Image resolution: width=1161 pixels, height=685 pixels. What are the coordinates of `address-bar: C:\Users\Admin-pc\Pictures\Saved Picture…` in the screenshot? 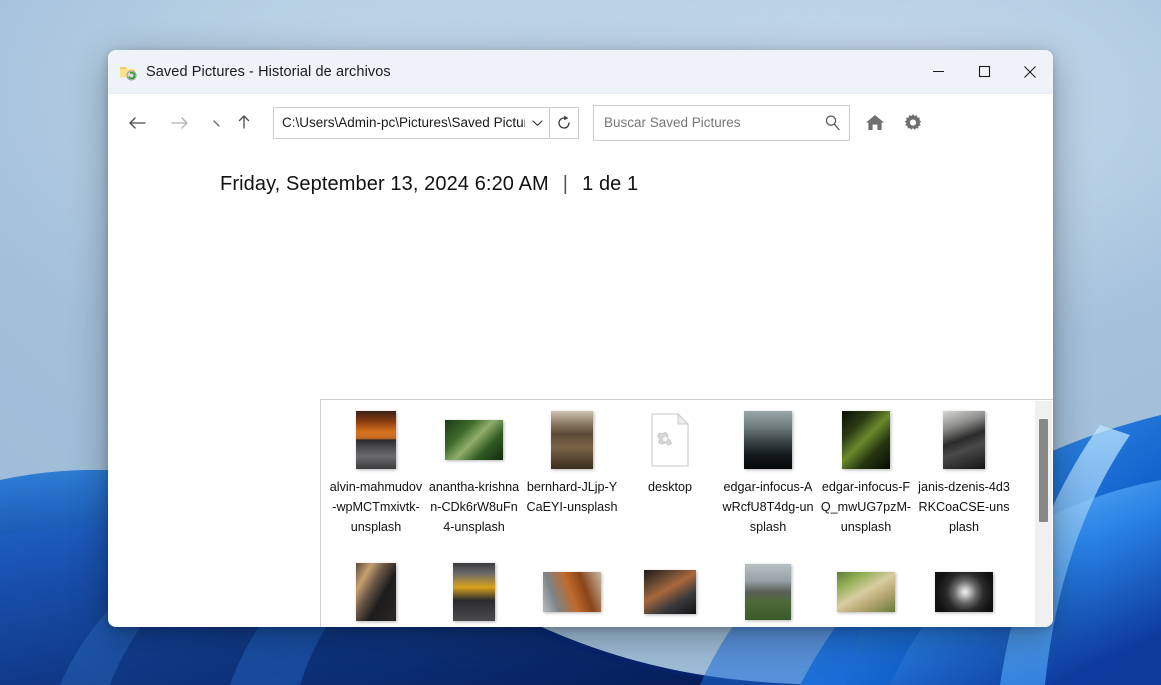 It's located at (411, 122).